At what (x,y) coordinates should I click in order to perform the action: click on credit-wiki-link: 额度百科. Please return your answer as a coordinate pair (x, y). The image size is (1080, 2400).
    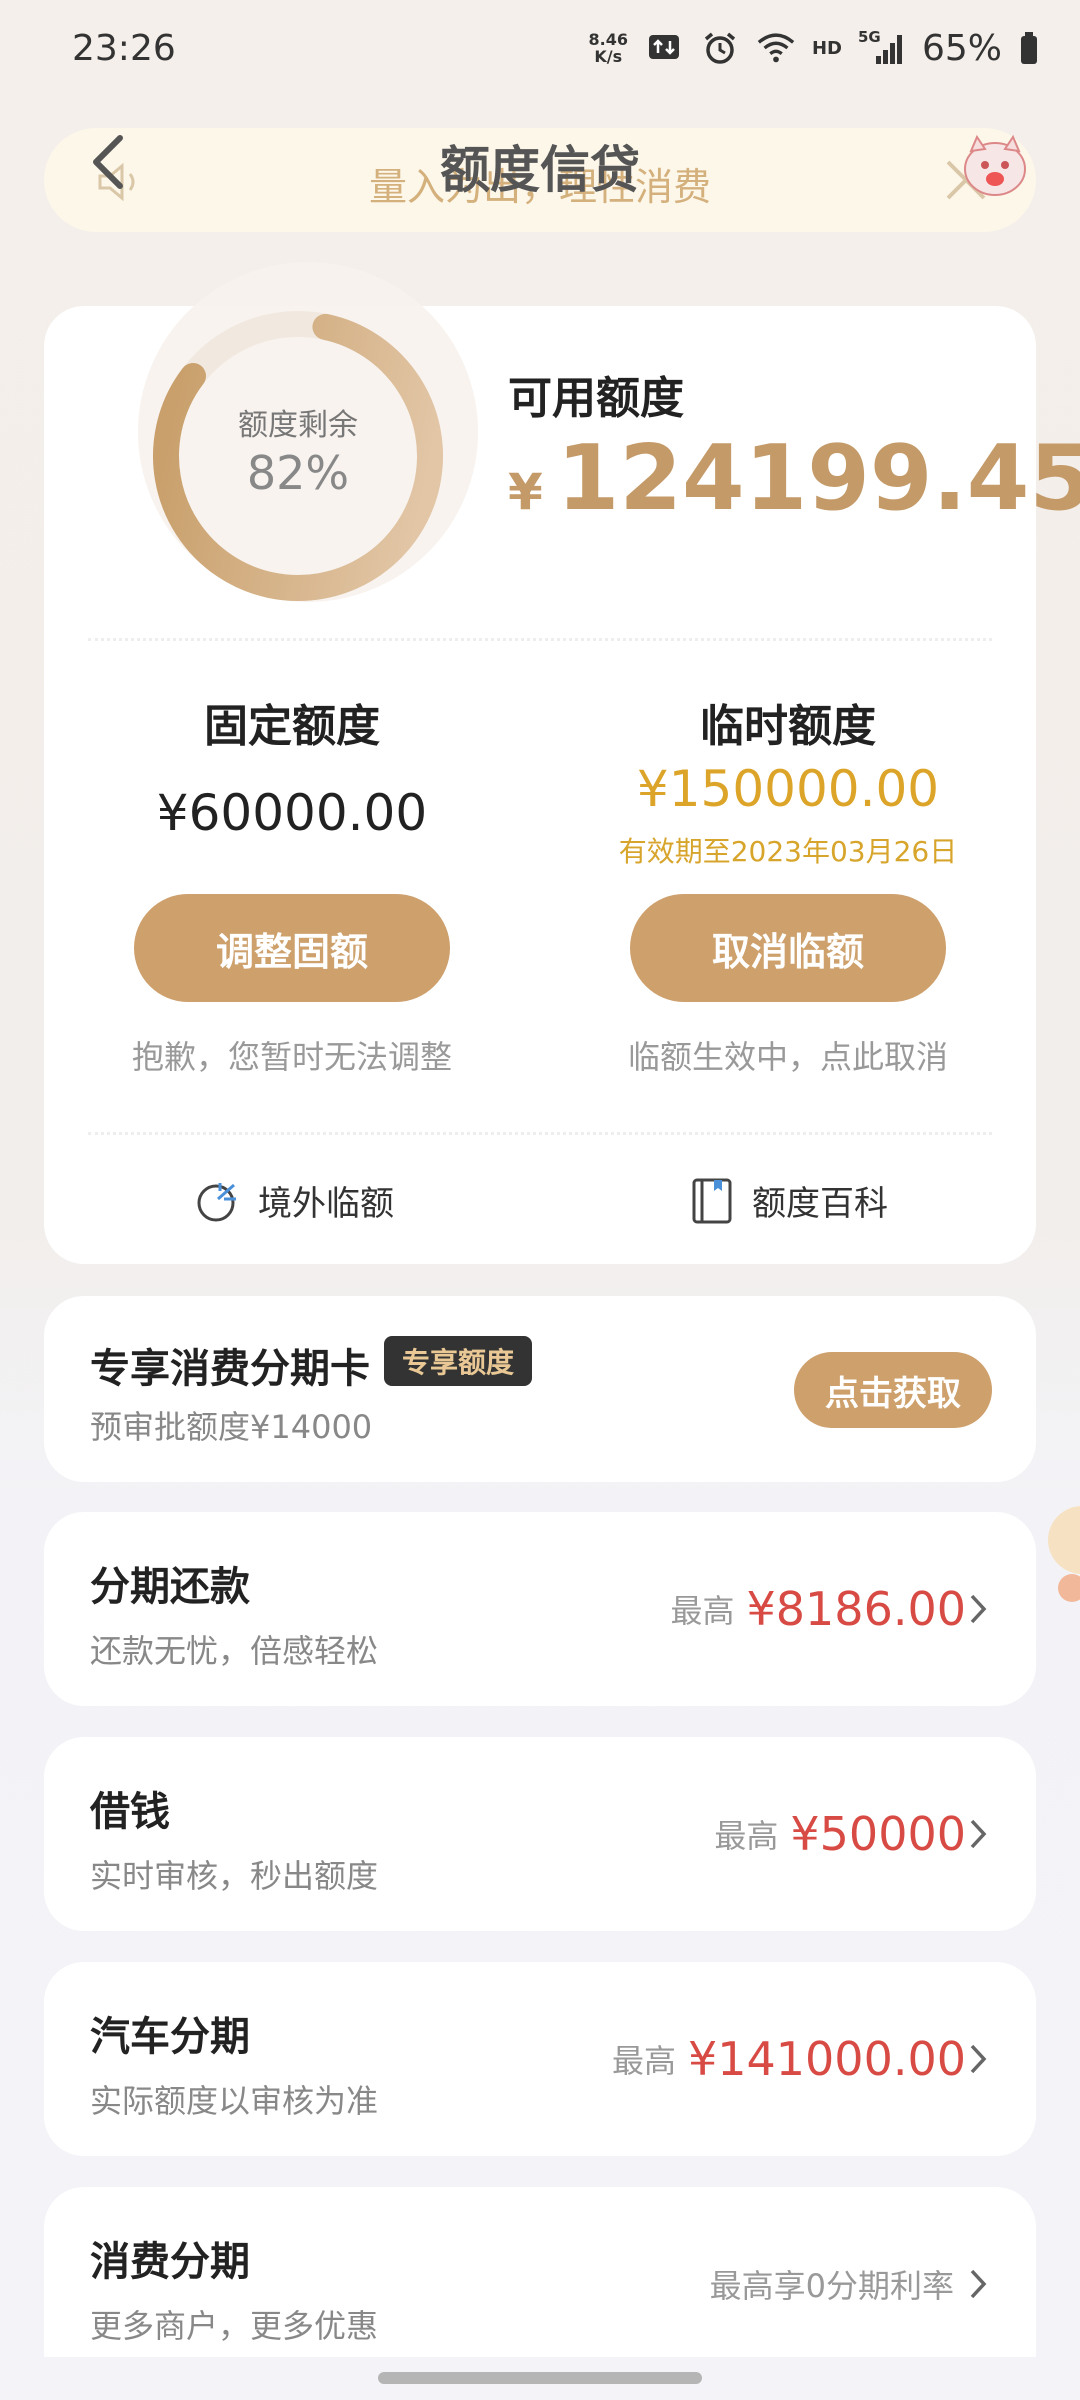
    Looking at the image, I should click on (789, 1200).